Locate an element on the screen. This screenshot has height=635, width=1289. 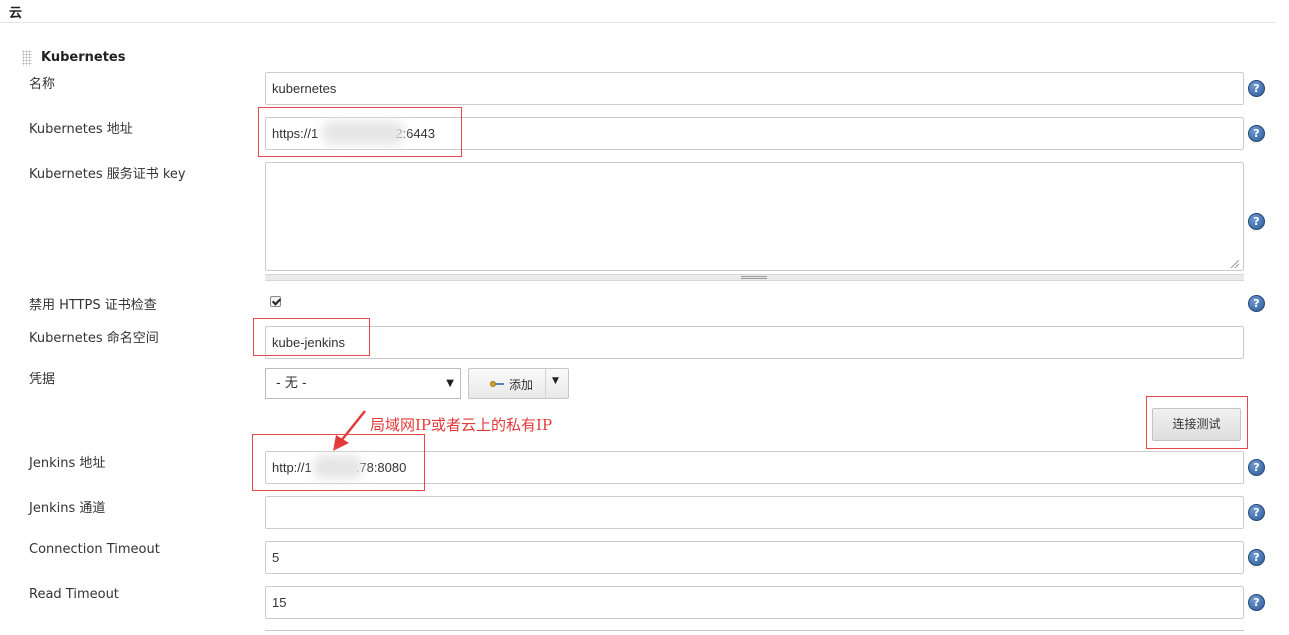
jenkins-url-label: Jenkins 地址 is located at coordinates (67, 463).